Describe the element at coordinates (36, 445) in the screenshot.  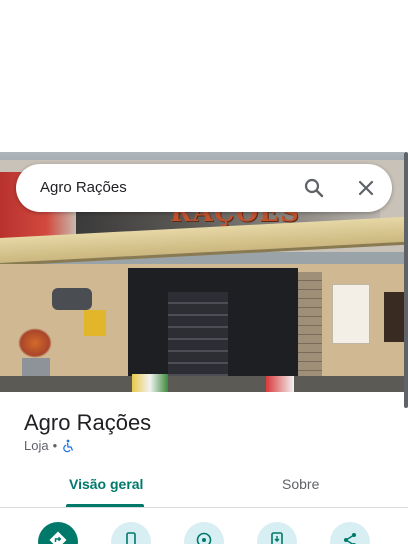
I see `place-category: Loja` at that location.